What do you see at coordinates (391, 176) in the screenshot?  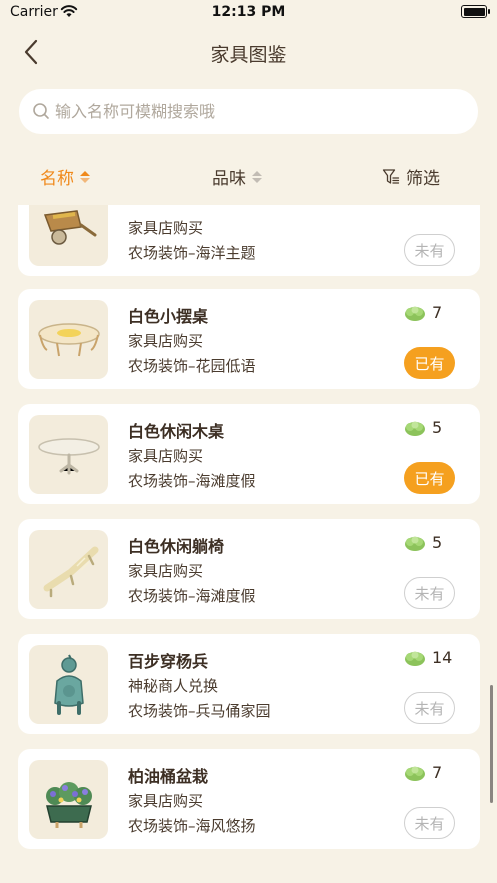 I see `filter-icon` at bounding box center [391, 176].